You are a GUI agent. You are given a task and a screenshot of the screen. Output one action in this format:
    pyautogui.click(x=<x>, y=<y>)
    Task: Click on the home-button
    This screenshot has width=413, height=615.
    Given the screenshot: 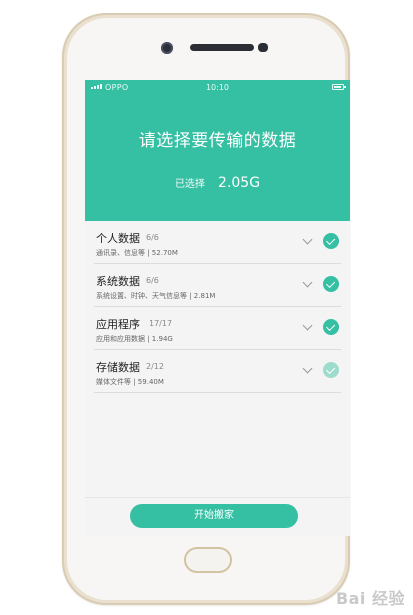 What is the action you would take?
    pyautogui.click(x=208, y=560)
    